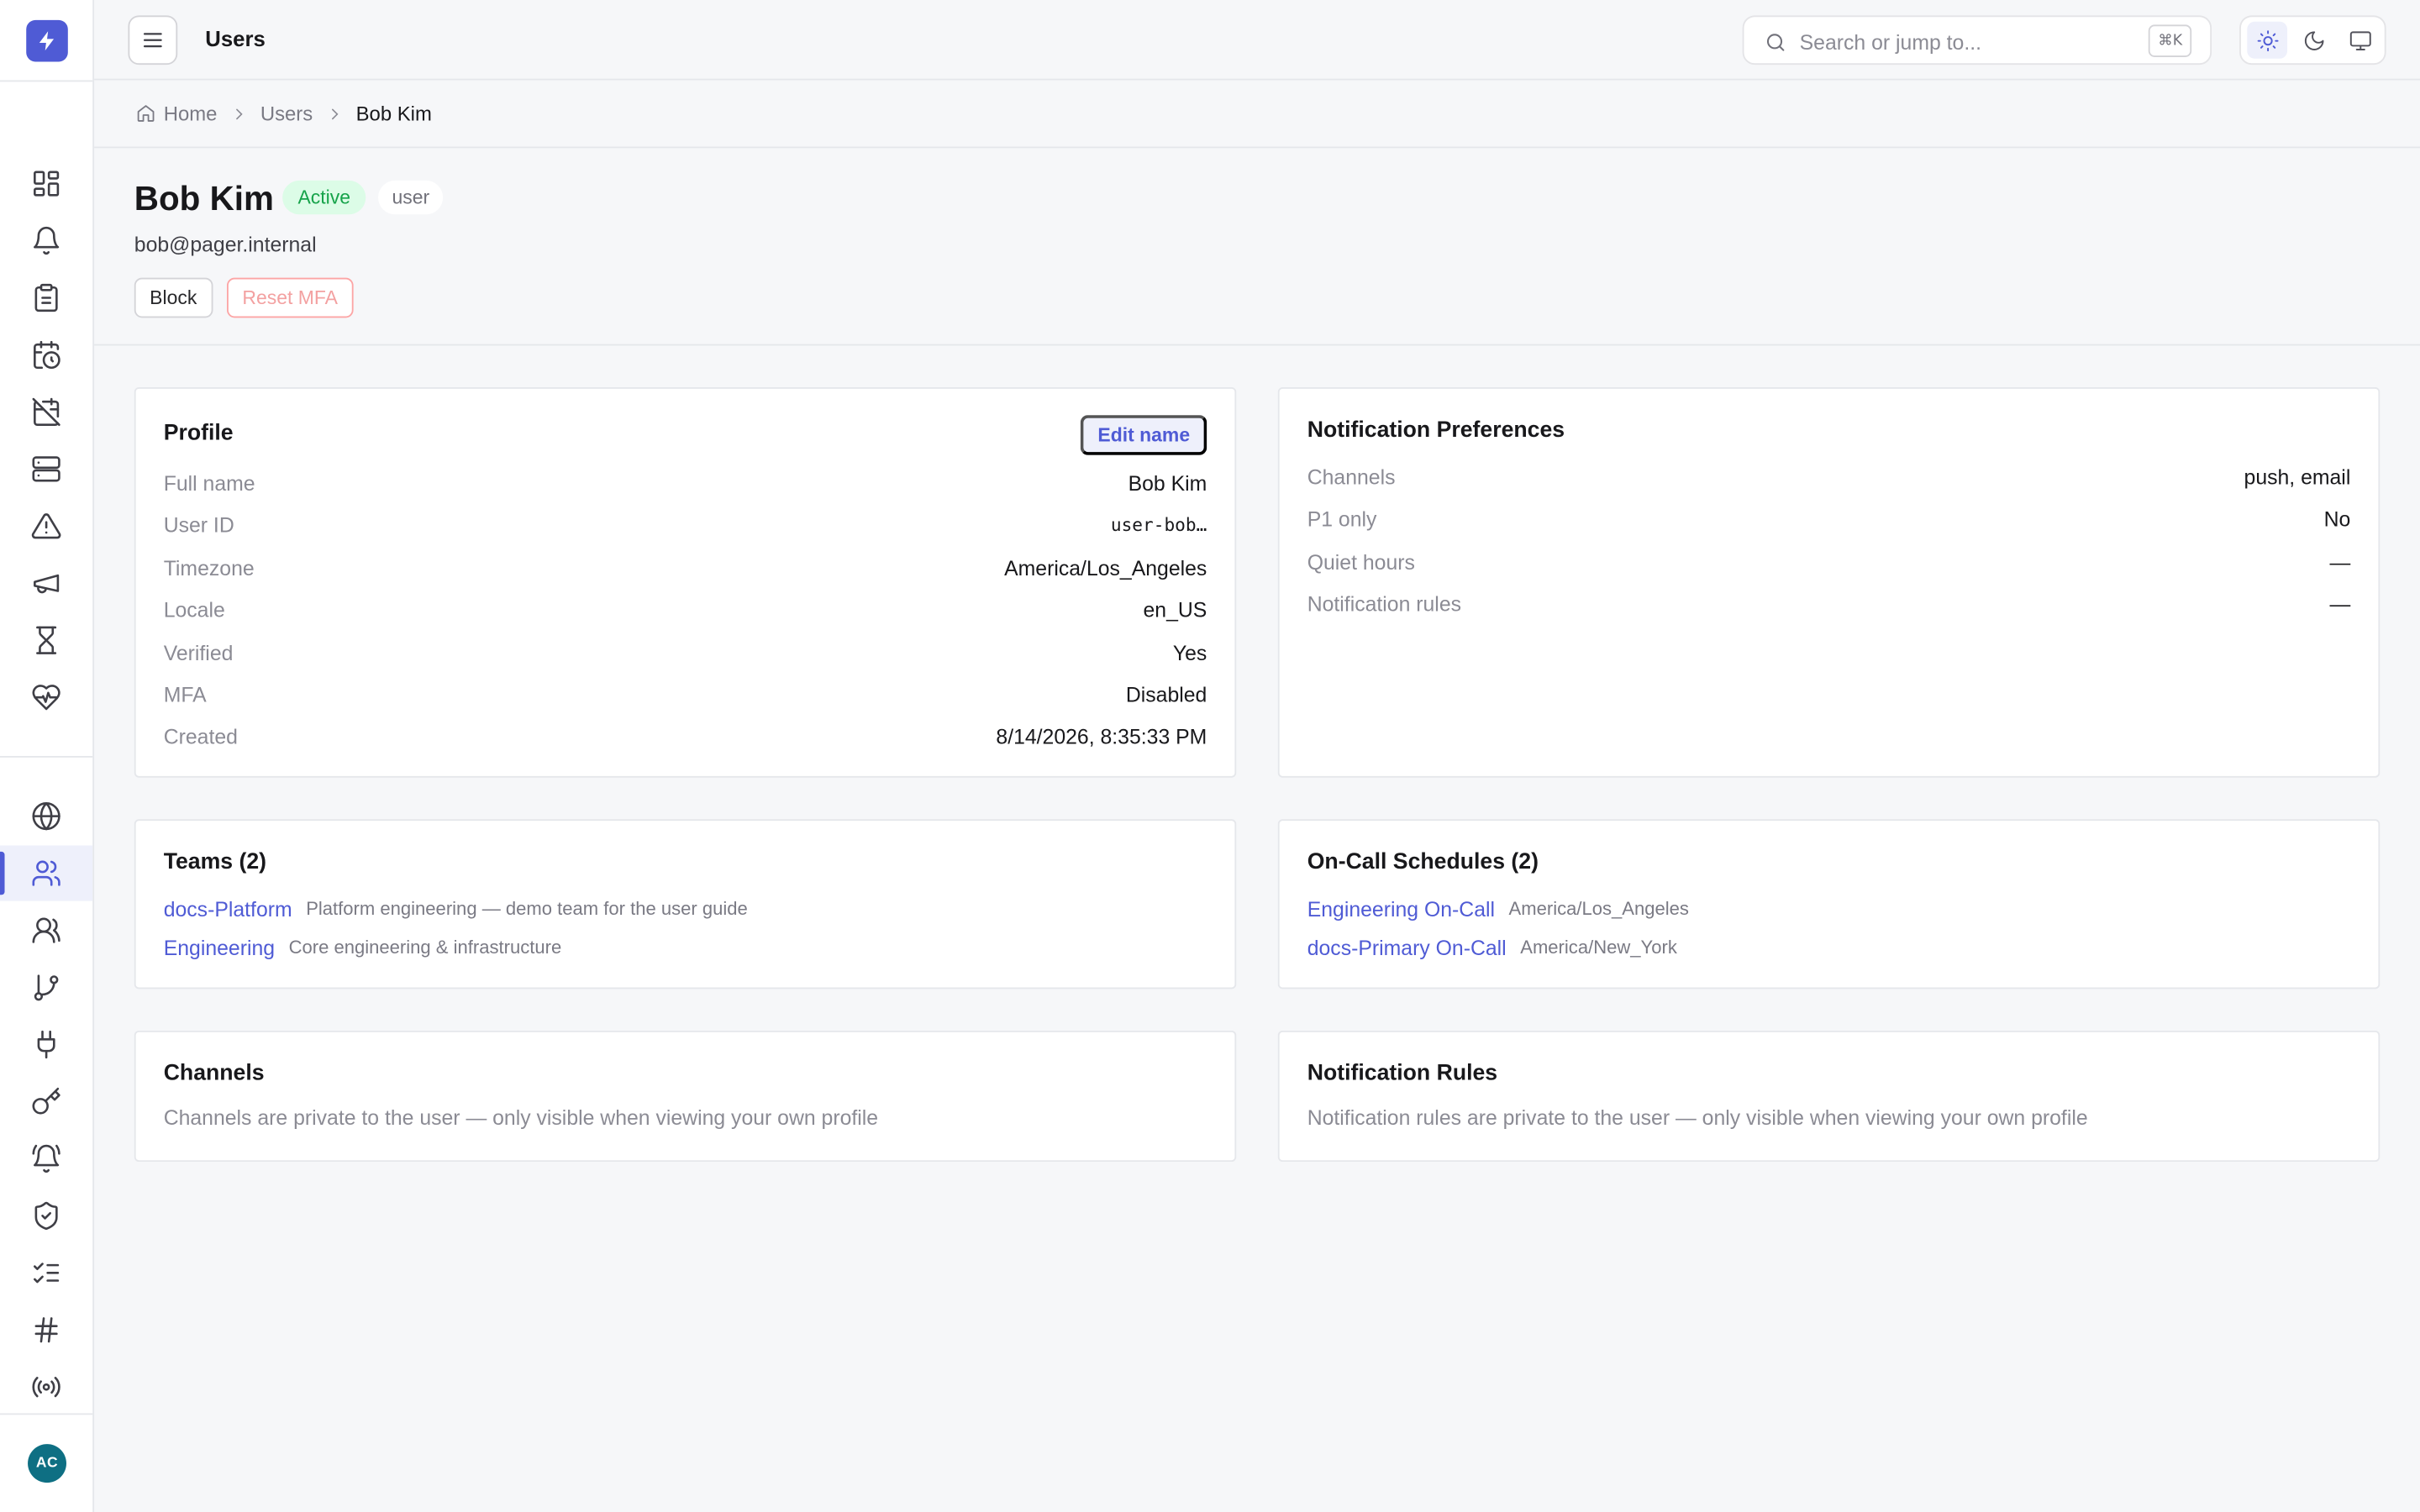 This screenshot has height=1512, width=2420. I want to click on user-avatar: AC, so click(47, 1463).